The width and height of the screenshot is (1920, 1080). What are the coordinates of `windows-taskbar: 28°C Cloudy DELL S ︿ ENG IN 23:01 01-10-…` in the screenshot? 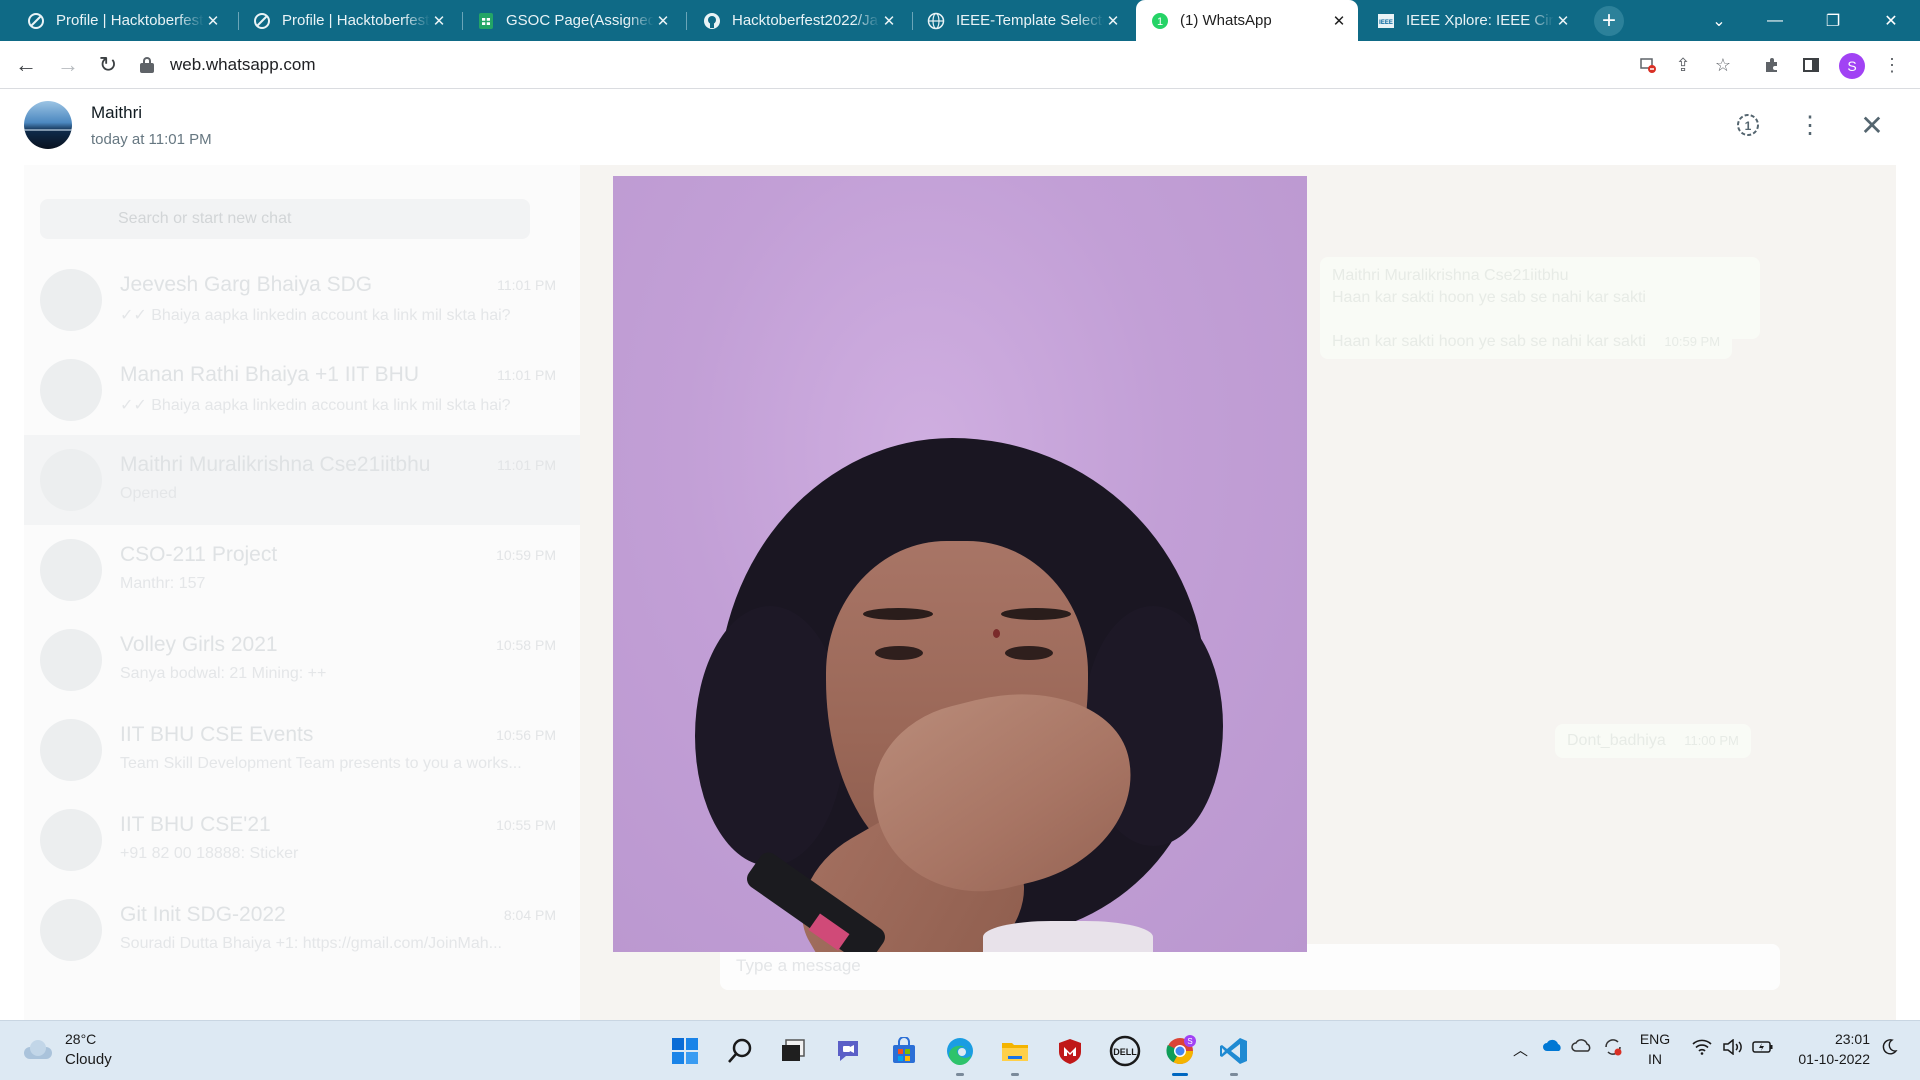 It's located at (960, 1050).